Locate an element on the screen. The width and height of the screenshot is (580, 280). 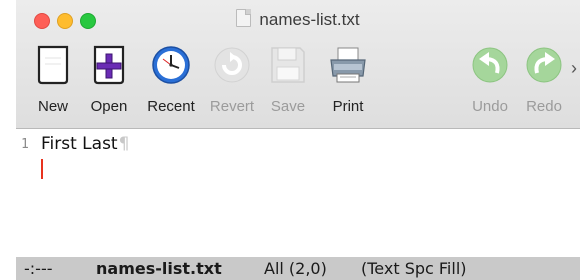
recent-button: Recent is located at coordinates (171, 79).